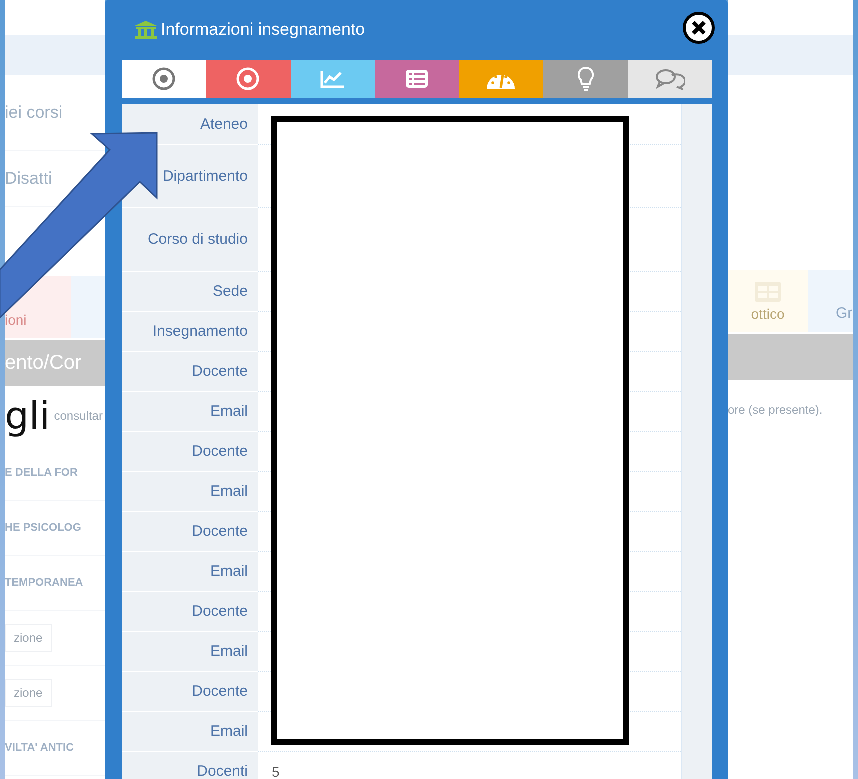 The width and height of the screenshot is (858, 779). Describe the element at coordinates (27, 416) in the screenshot. I see `slide-text: gli` at that location.